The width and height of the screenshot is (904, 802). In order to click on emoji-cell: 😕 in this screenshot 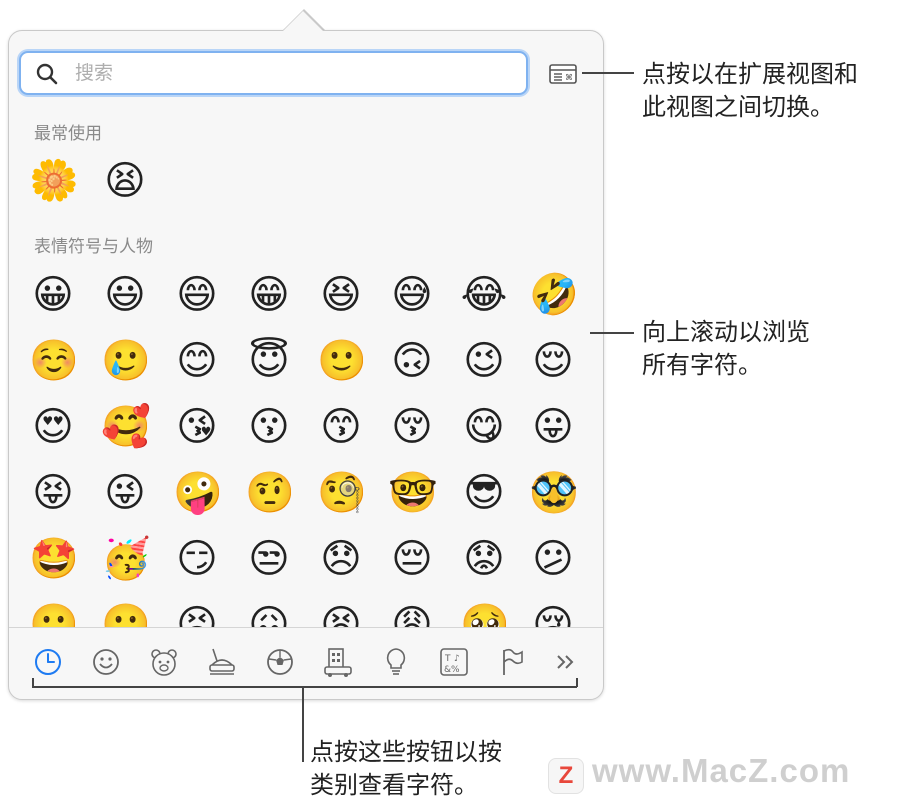, I will do `click(553, 559)`.